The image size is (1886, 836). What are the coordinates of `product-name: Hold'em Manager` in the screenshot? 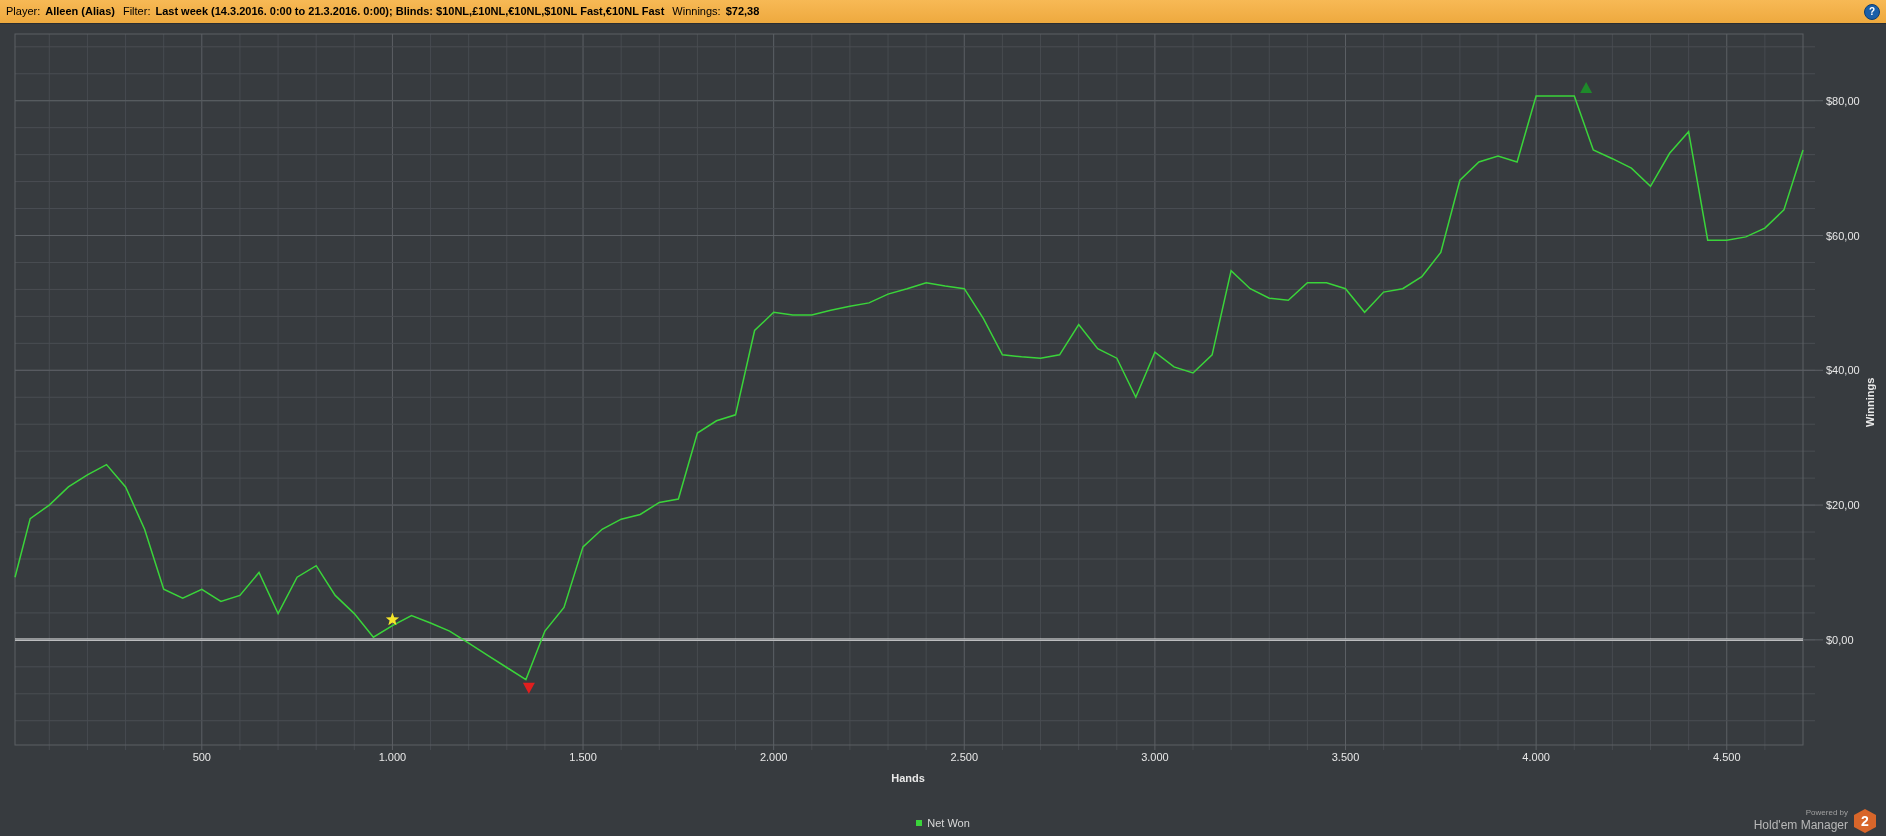 It's located at (1800, 825).